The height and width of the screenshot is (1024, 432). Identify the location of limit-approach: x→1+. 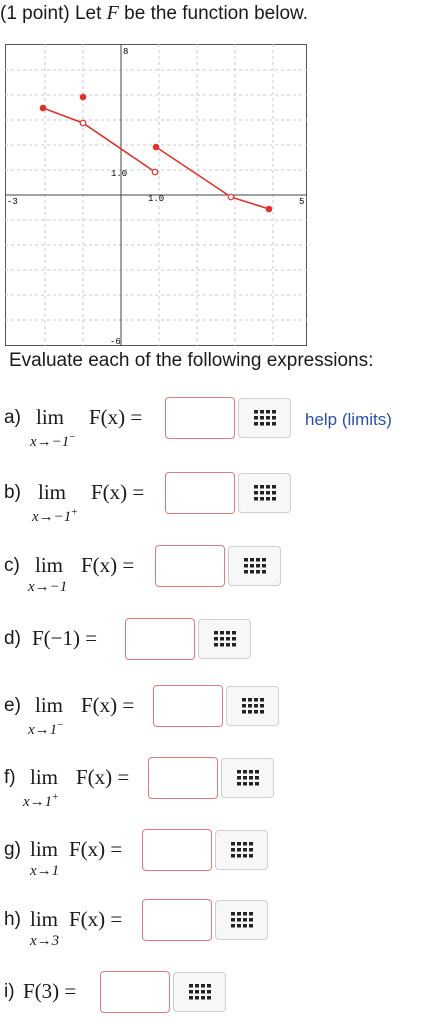
(40, 801).